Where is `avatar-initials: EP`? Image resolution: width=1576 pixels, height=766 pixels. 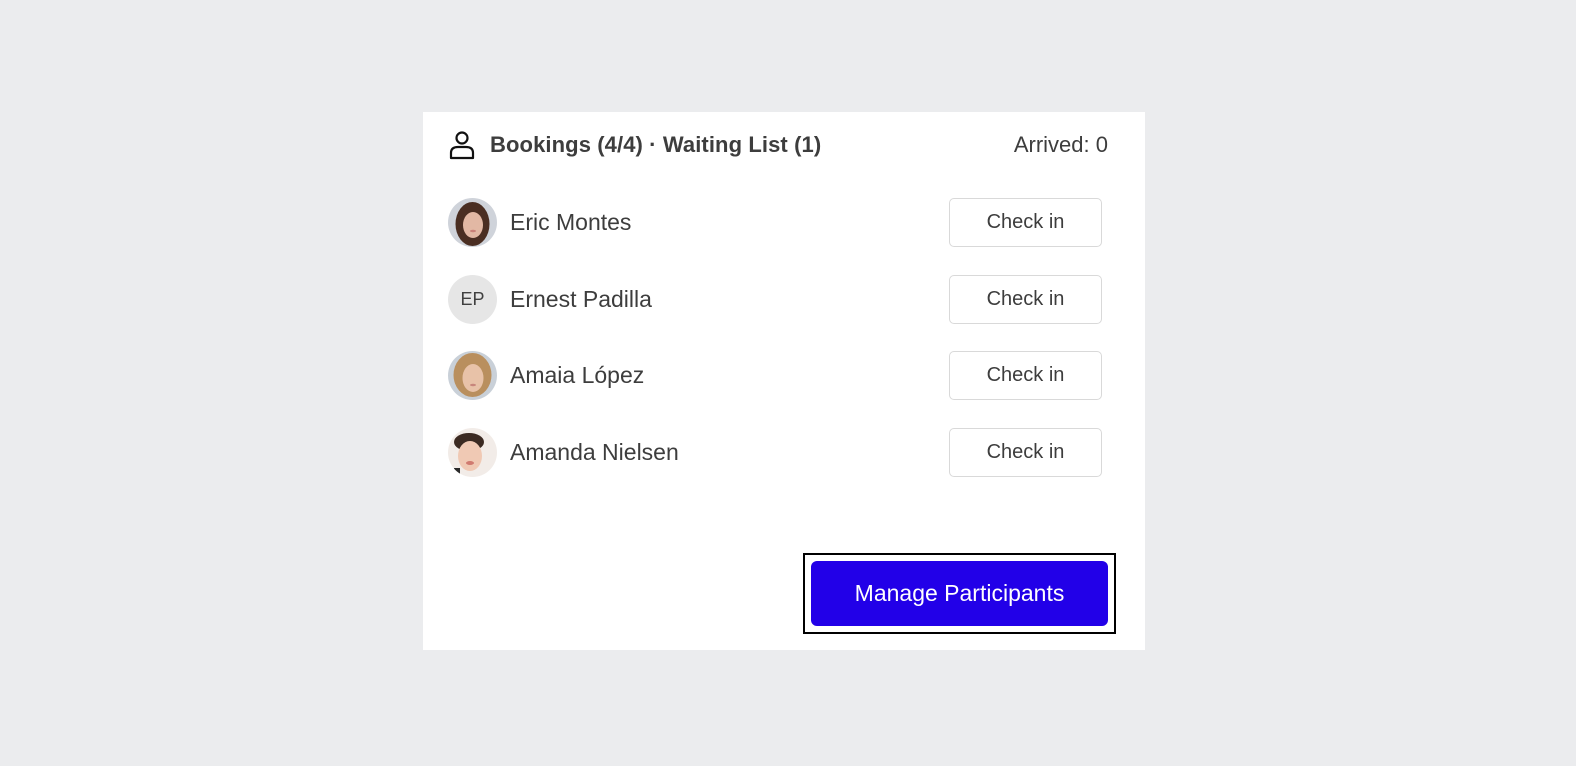 avatar-initials: EP is located at coordinates (472, 298).